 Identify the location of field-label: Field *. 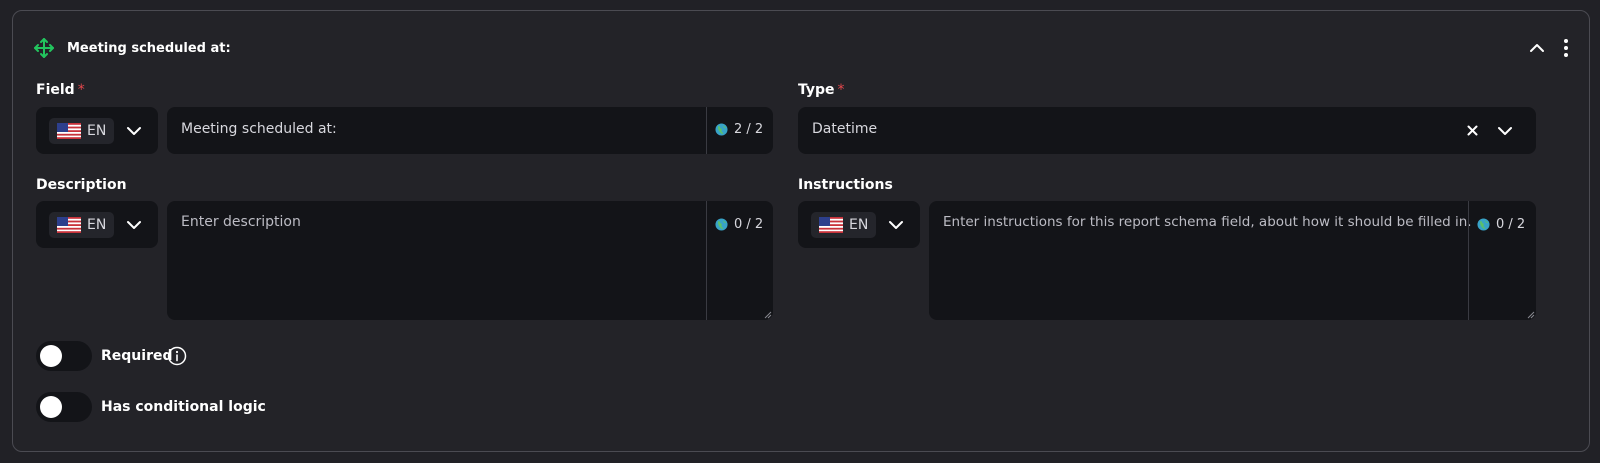
(60, 90).